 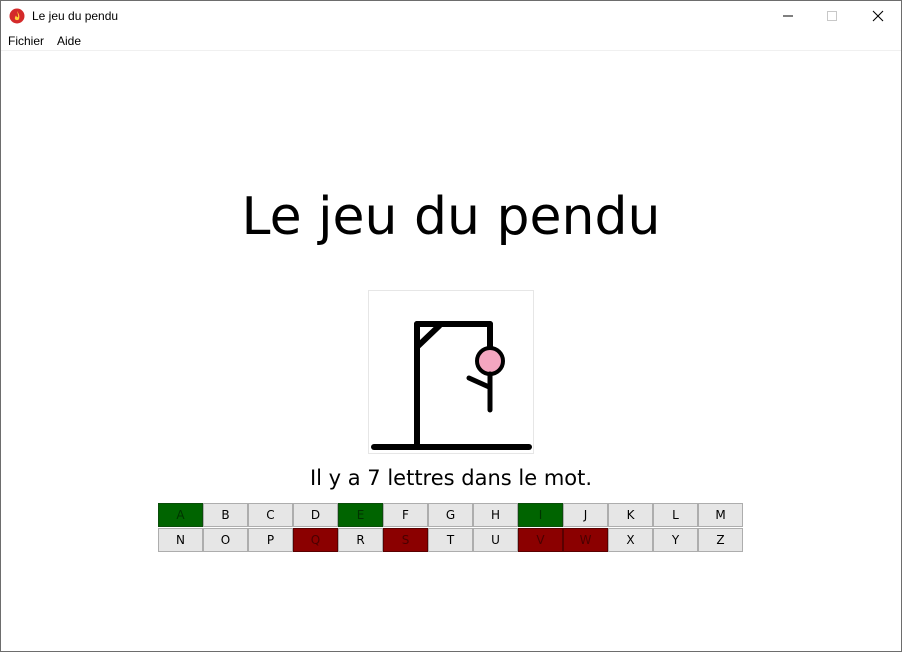 What do you see at coordinates (315, 540) in the screenshot?
I see `key-q: Q` at bounding box center [315, 540].